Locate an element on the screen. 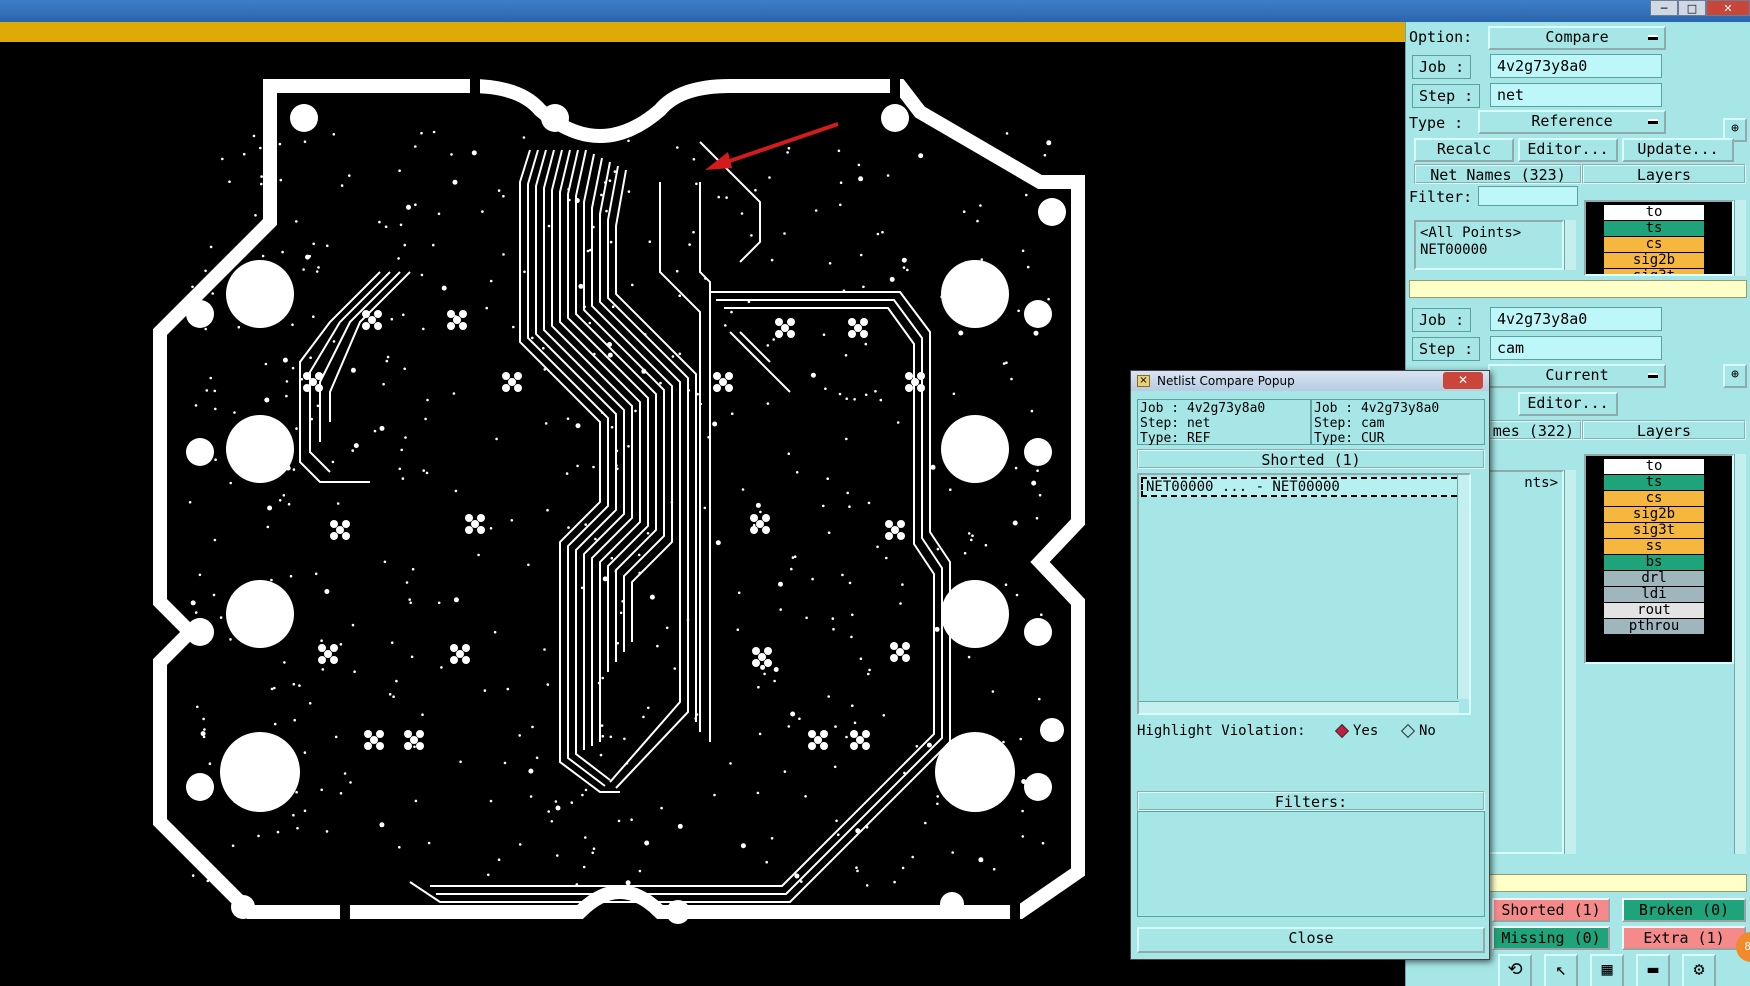  option-dropdown: Compare is located at coordinates (1577, 38).